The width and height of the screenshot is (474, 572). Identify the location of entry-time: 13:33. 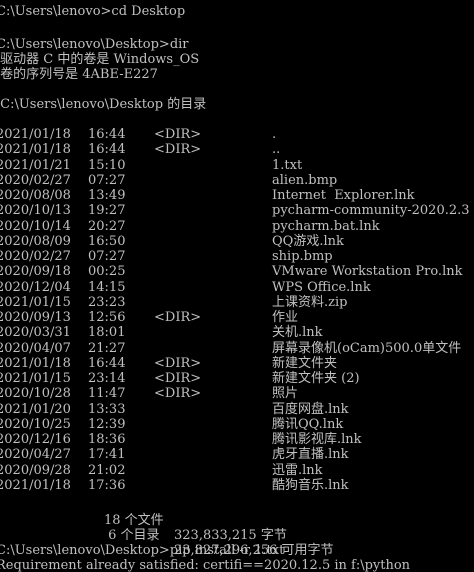
(107, 409).